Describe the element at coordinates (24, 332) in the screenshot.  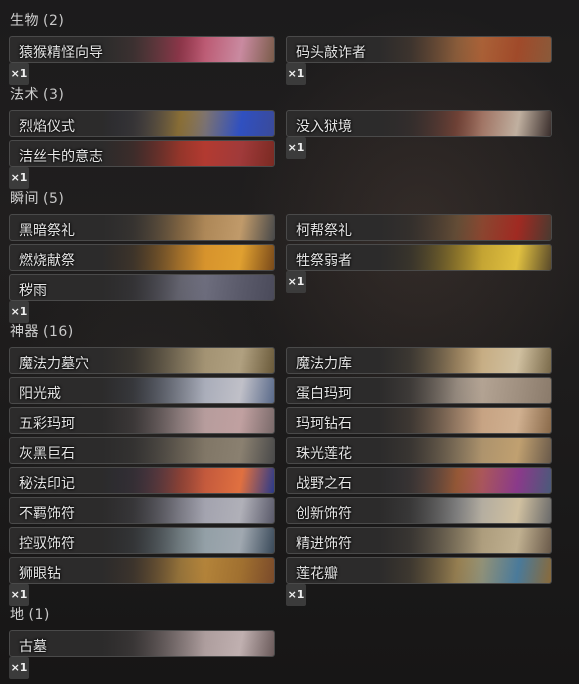
I see `section-title-text: 神器` at that location.